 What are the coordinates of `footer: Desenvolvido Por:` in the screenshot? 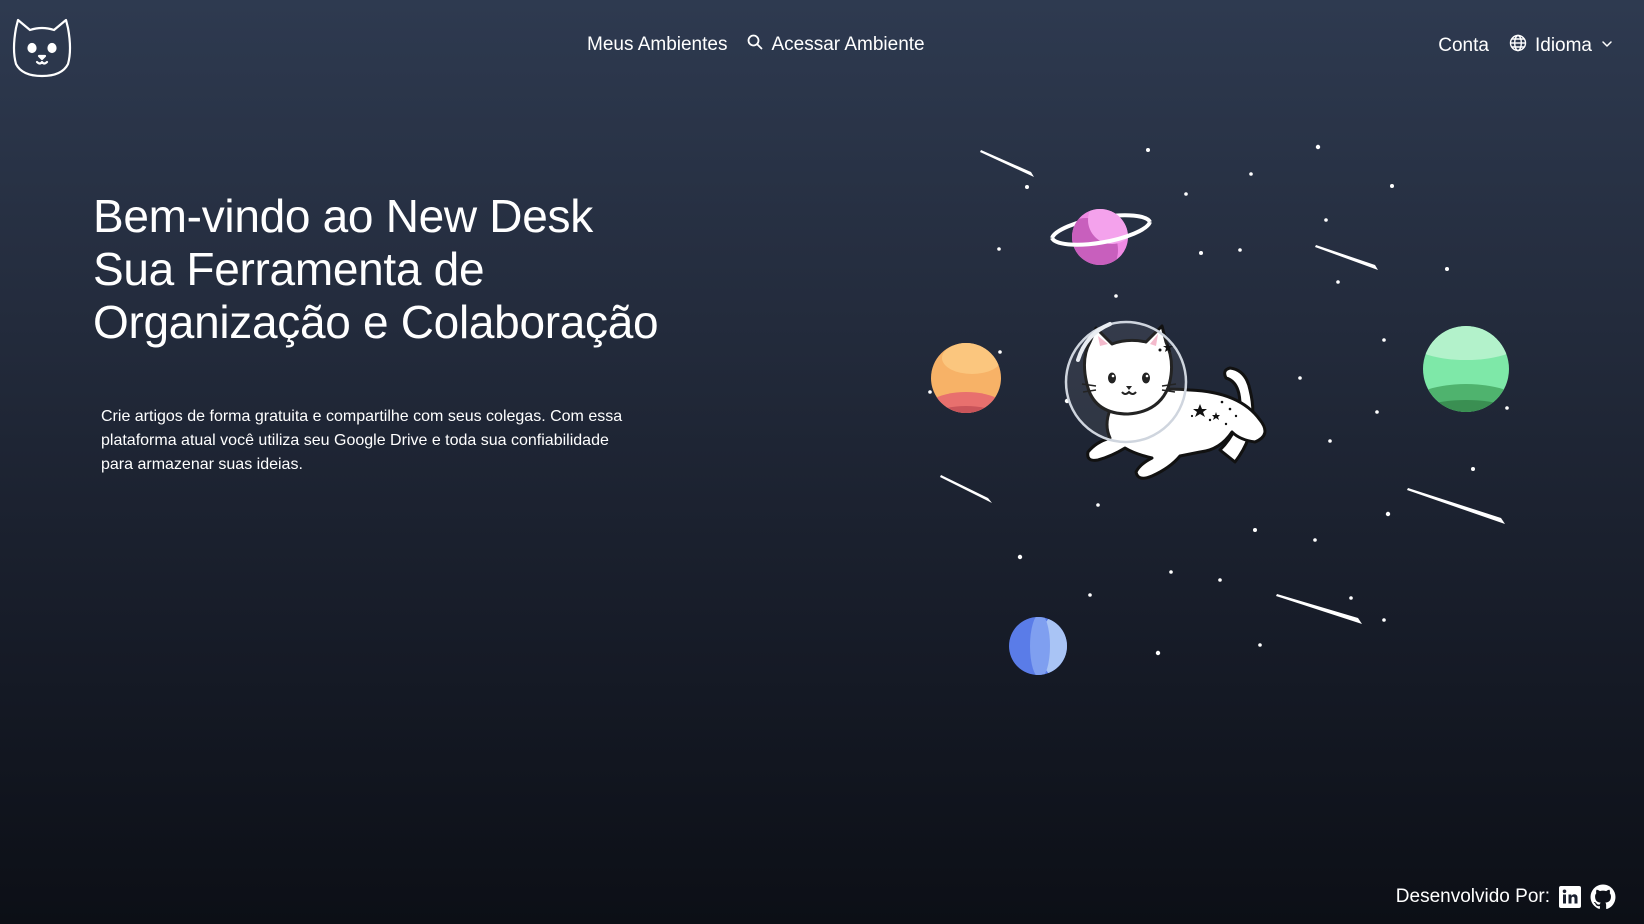 It's located at (1506, 897).